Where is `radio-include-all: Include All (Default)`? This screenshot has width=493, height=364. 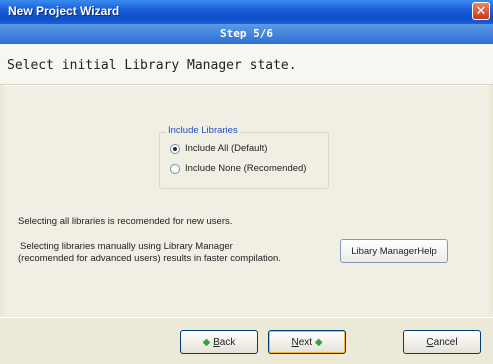 radio-include-all: Include All (Default) is located at coordinates (218, 148).